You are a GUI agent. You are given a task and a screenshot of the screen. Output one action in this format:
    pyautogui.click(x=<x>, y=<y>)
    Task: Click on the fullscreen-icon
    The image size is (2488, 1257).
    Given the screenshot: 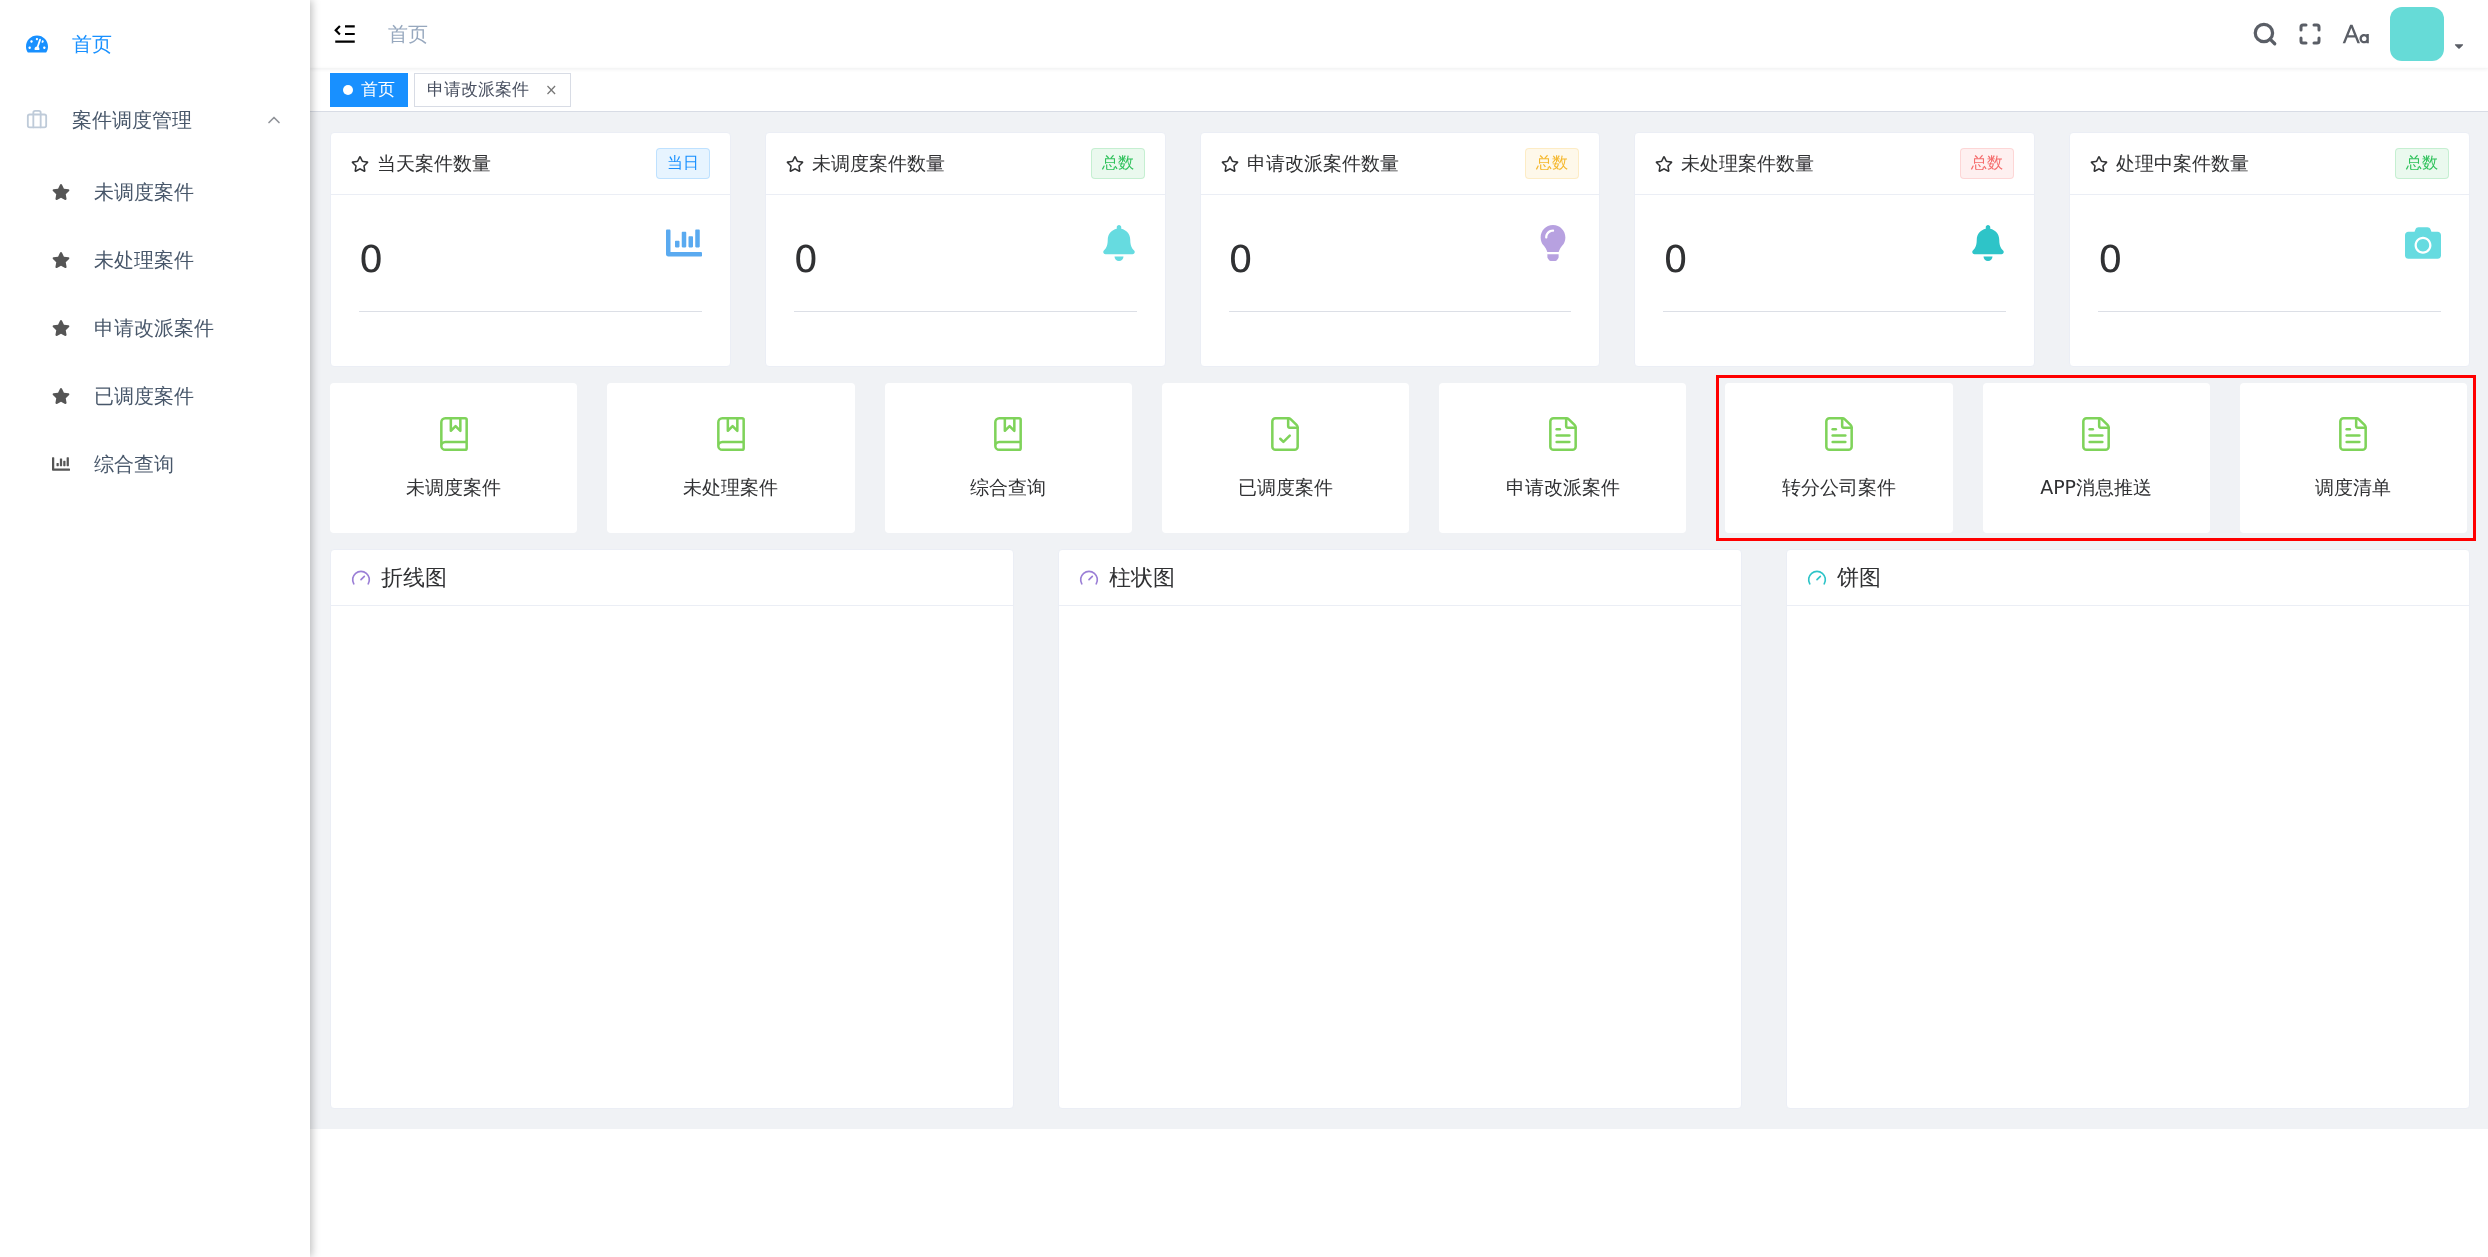 What is the action you would take?
    pyautogui.click(x=2310, y=34)
    